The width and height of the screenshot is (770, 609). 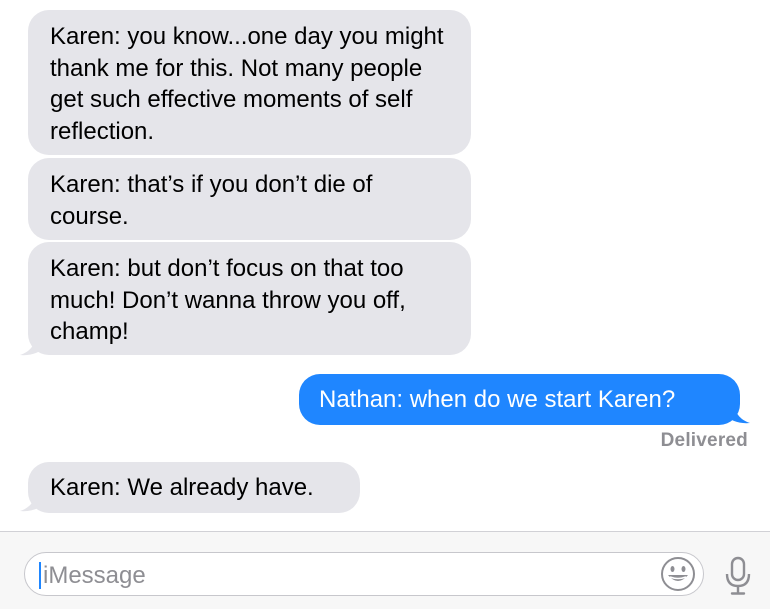 What do you see at coordinates (94, 575) in the screenshot?
I see `message-input-placeholder: iMessage` at bounding box center [94, 575].